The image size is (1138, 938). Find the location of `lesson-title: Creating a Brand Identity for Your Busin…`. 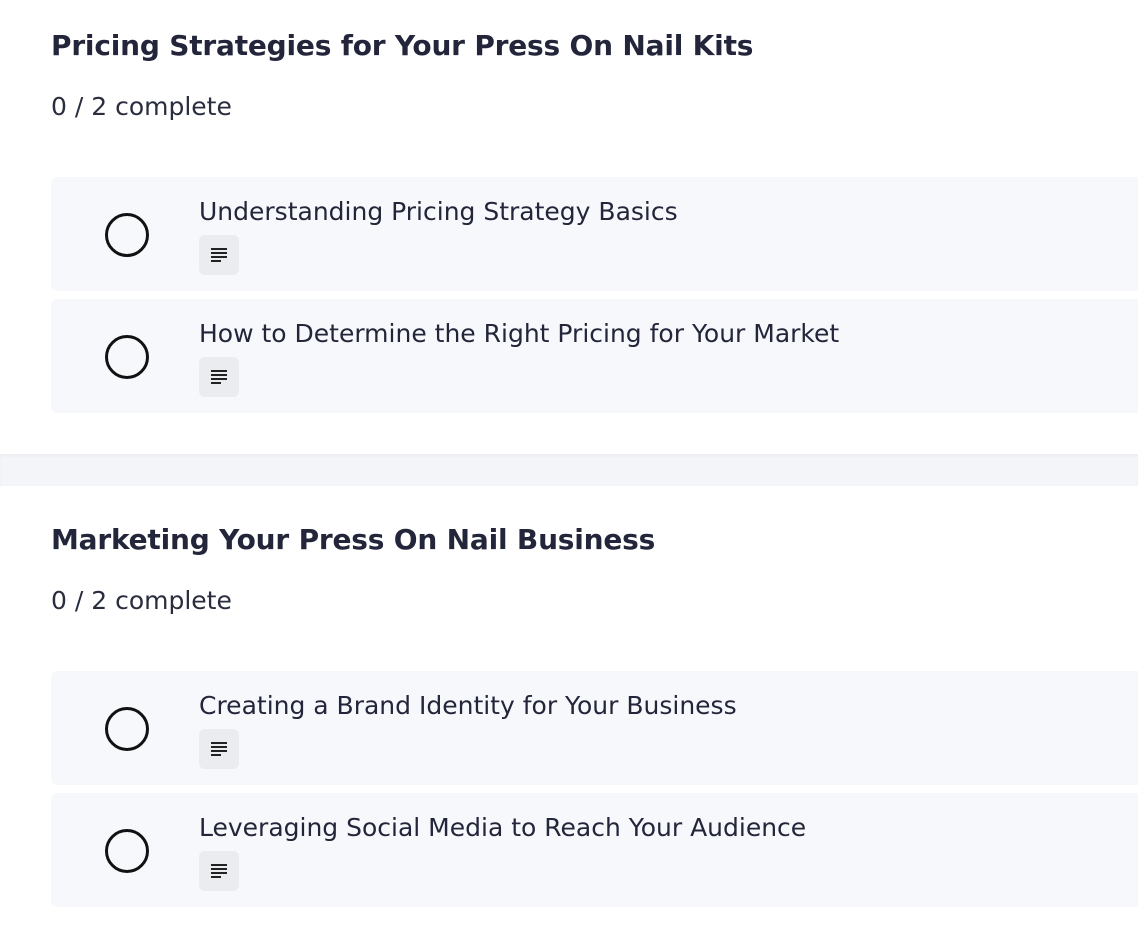

lesson-title: Creating a Brand Identity for Your Busin… is located at coordinates (468, 705).